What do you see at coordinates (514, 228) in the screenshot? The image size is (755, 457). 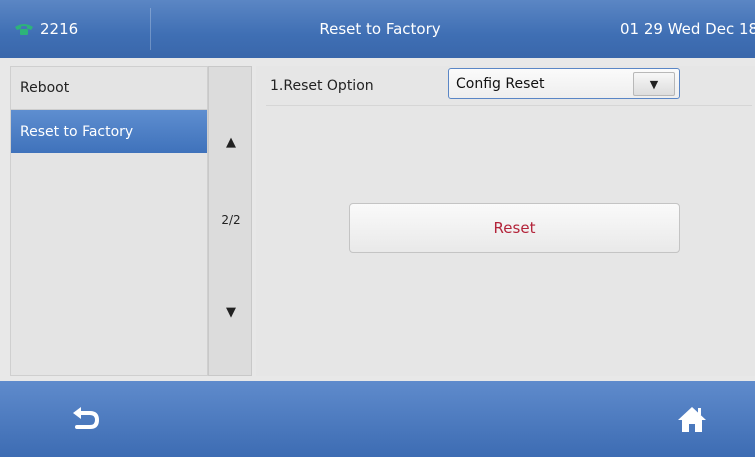 I see `reset-button: Reset` at bounding box center [514, 228].